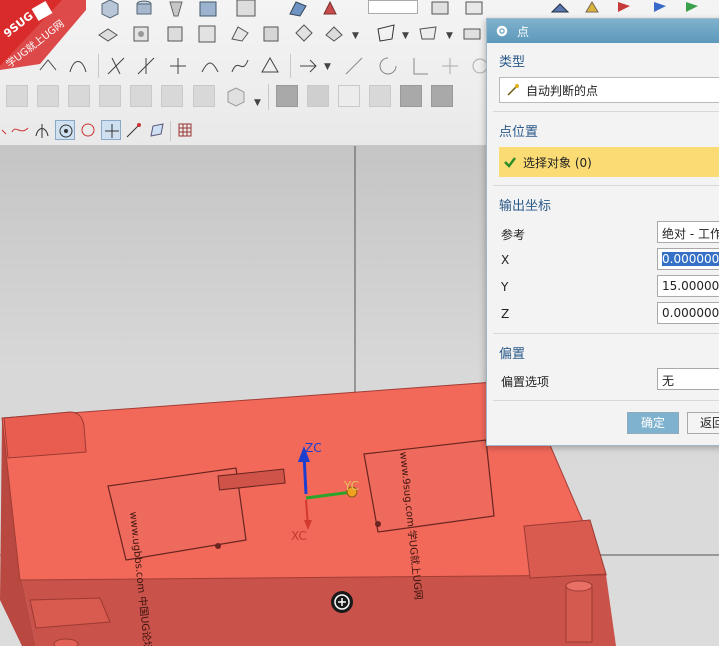 This screenshot has width=719, height=646. What do you see at coordinates (111, 130) in the screenshot?
I see `existing-point-icon` at bounding box center [111, 130].